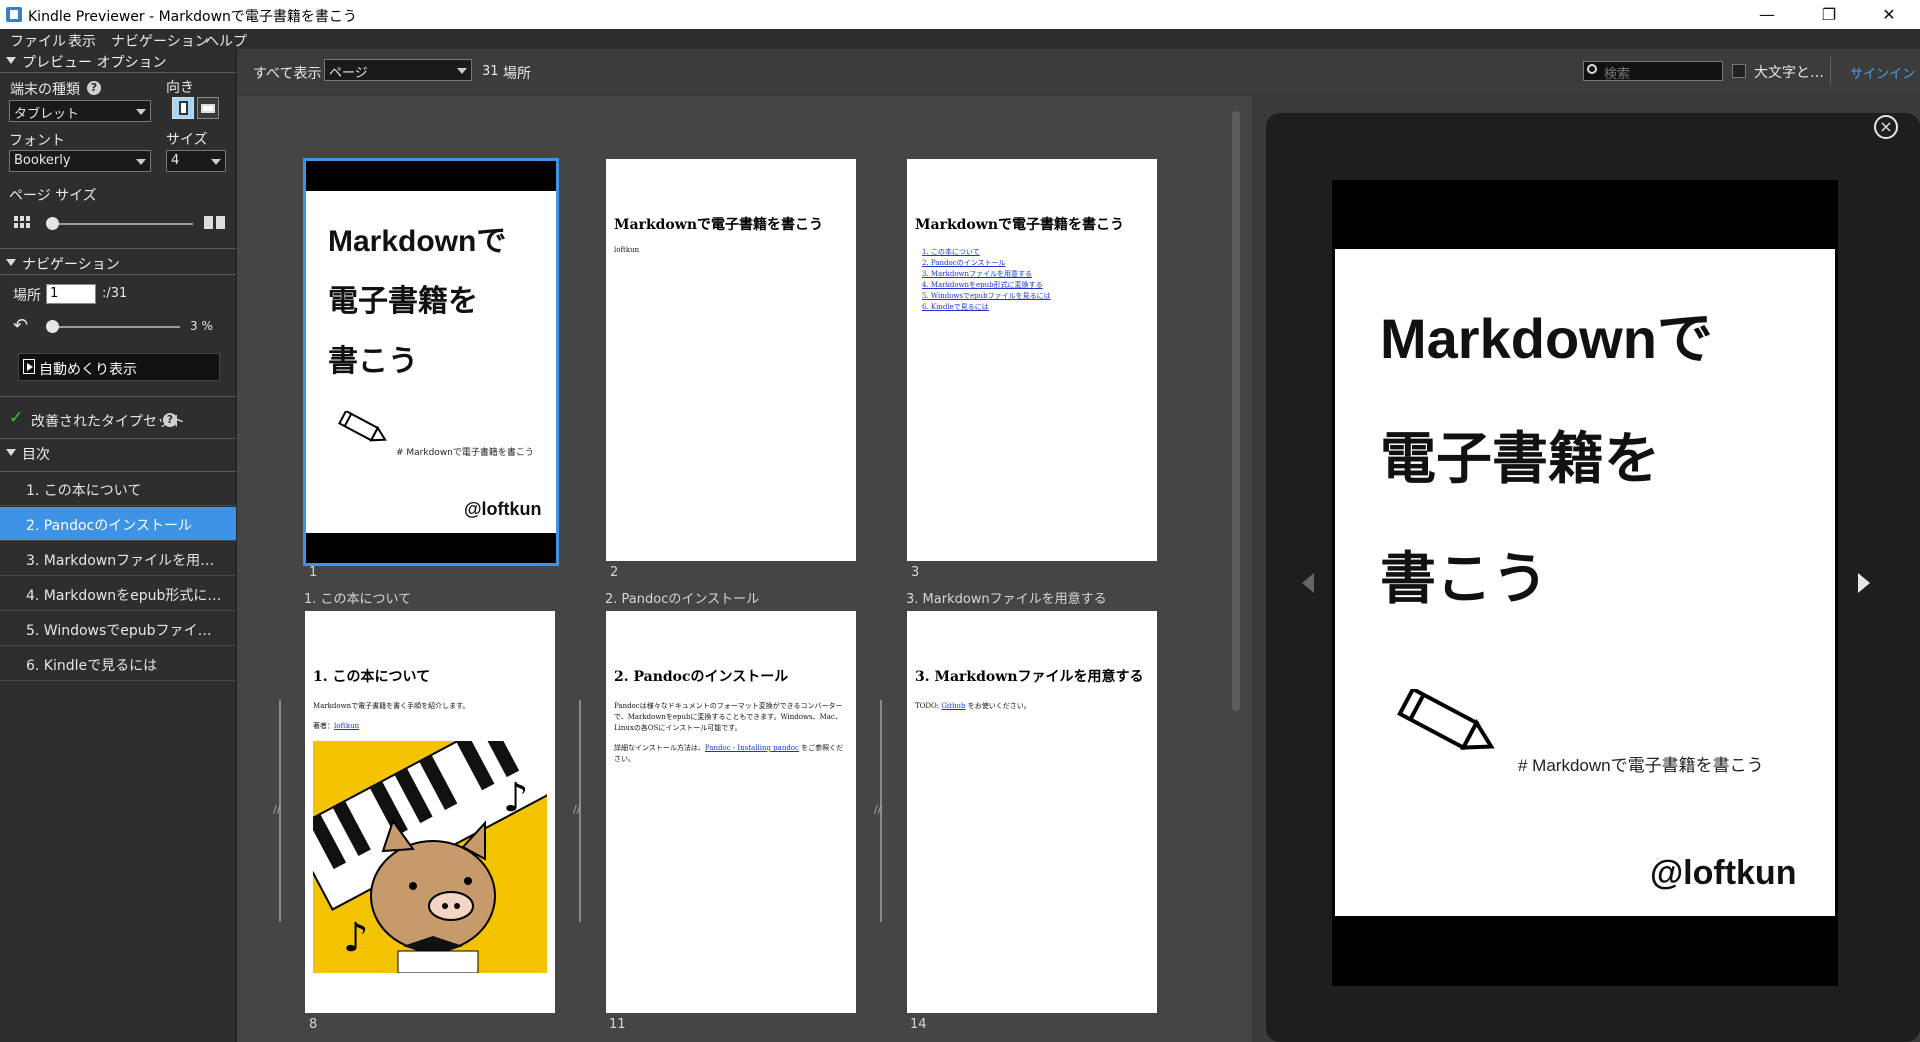  Describe the element at coordinates (160, 41) in the screenshot. I see `menu-navigation: ナビゲーション` at that location.